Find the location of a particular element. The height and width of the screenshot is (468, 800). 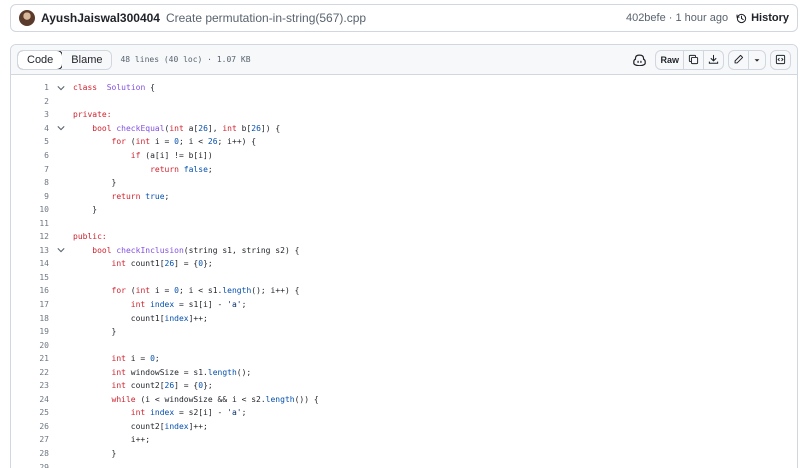

line-number: 10 is located at coordinates (30, 209).